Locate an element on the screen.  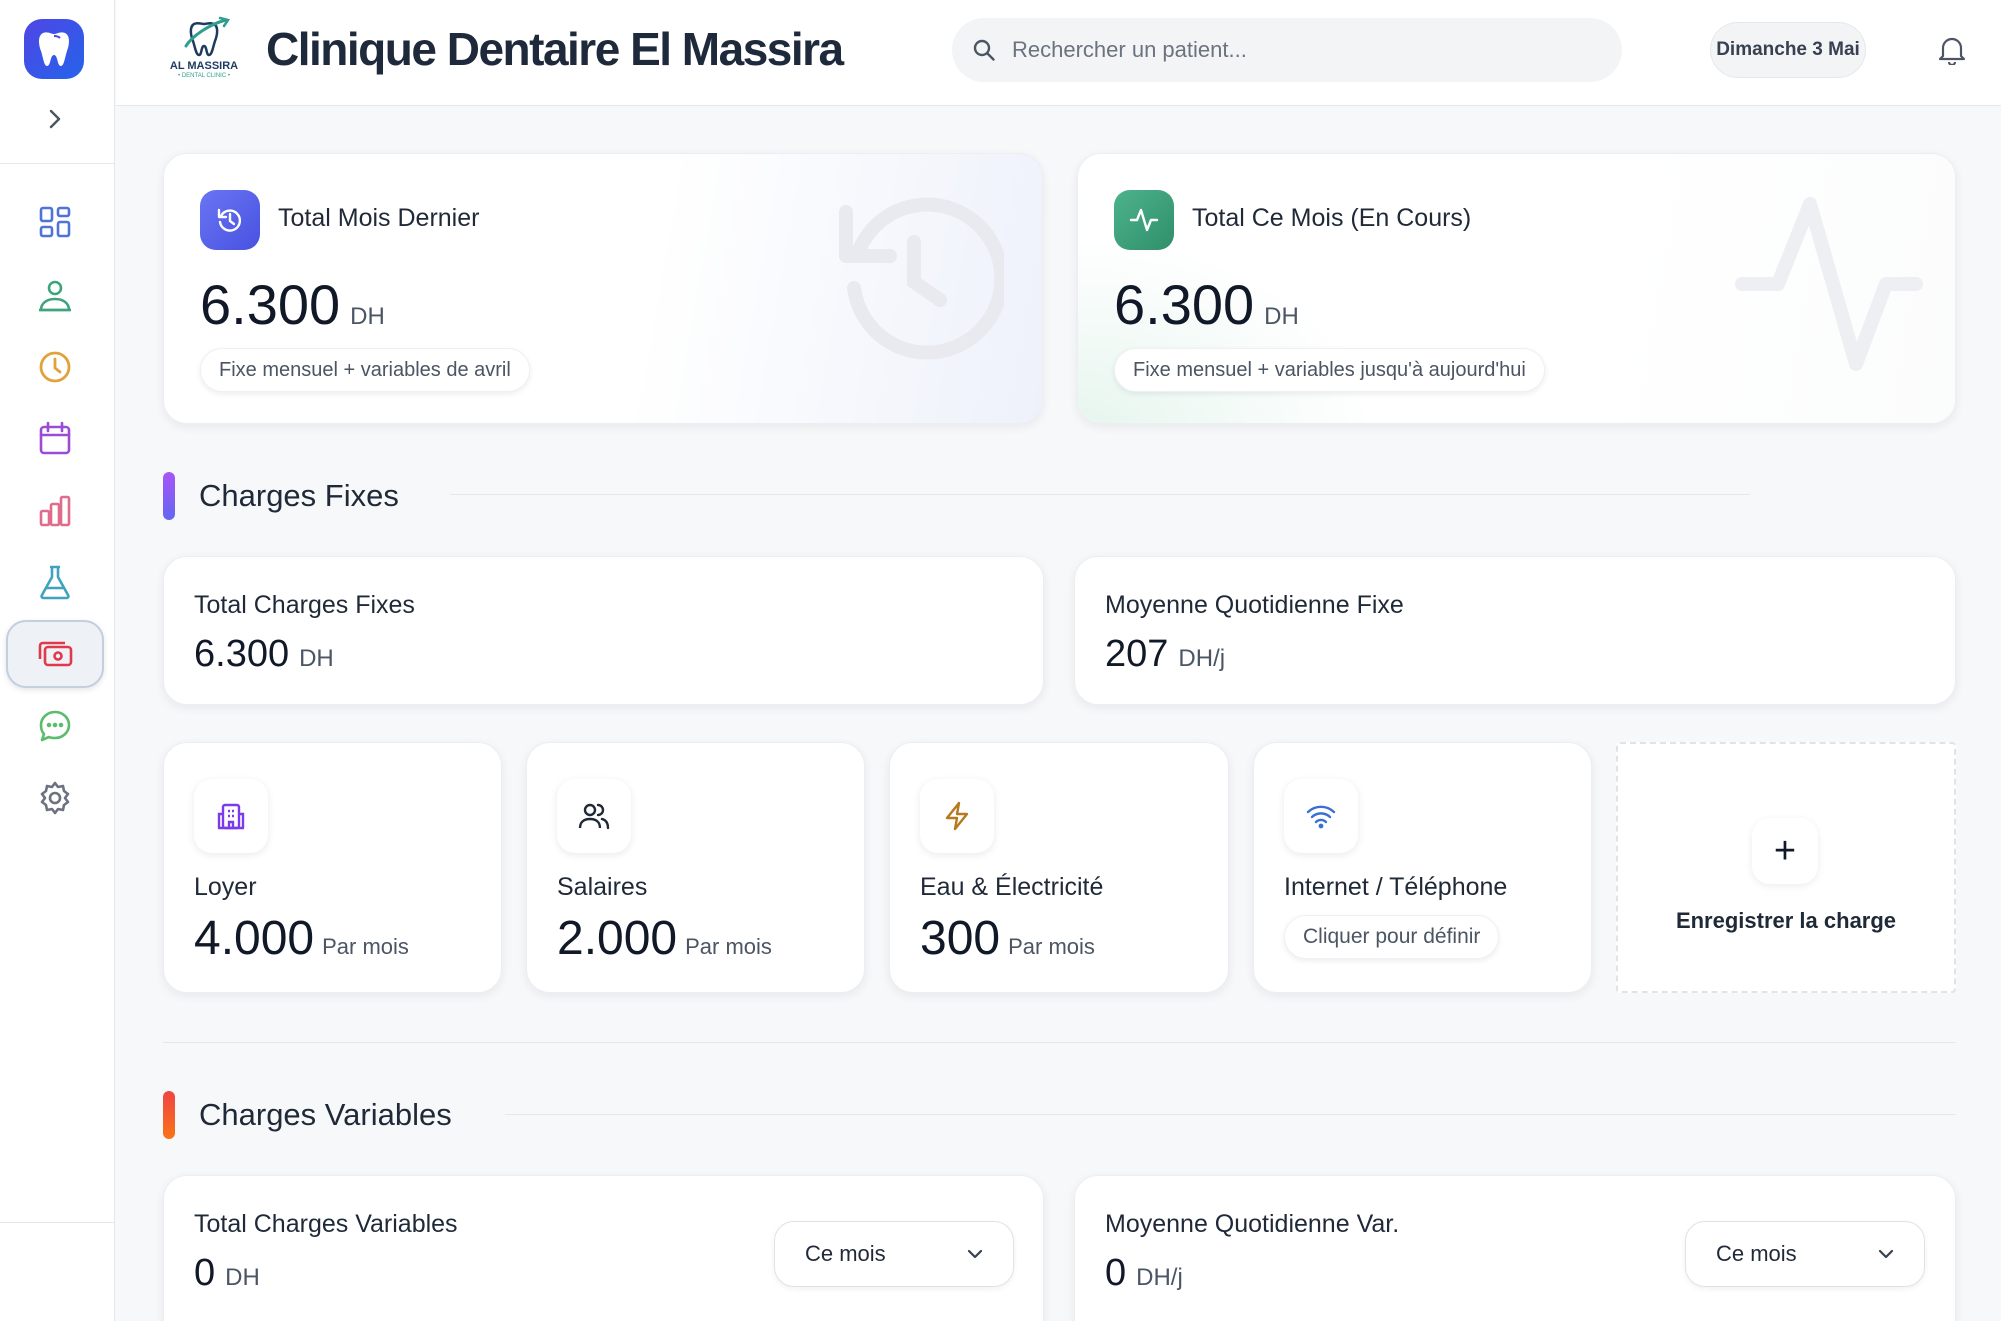
section-accent-bar is located at coordinates (169, 1115).